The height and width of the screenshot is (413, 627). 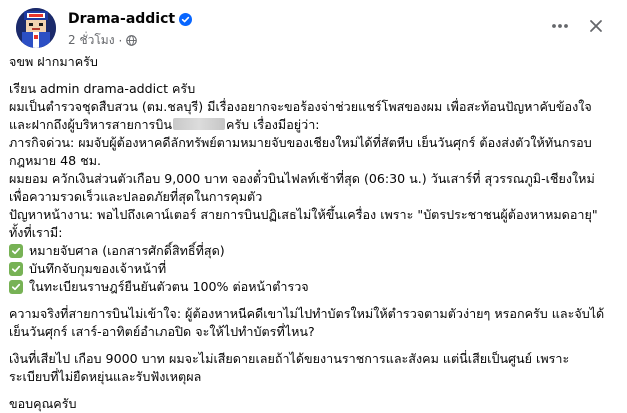 What do you see at coordinates (186, 19) in the screenshot?
I see `verified-badge-icon` at bounding box center [186, 19].